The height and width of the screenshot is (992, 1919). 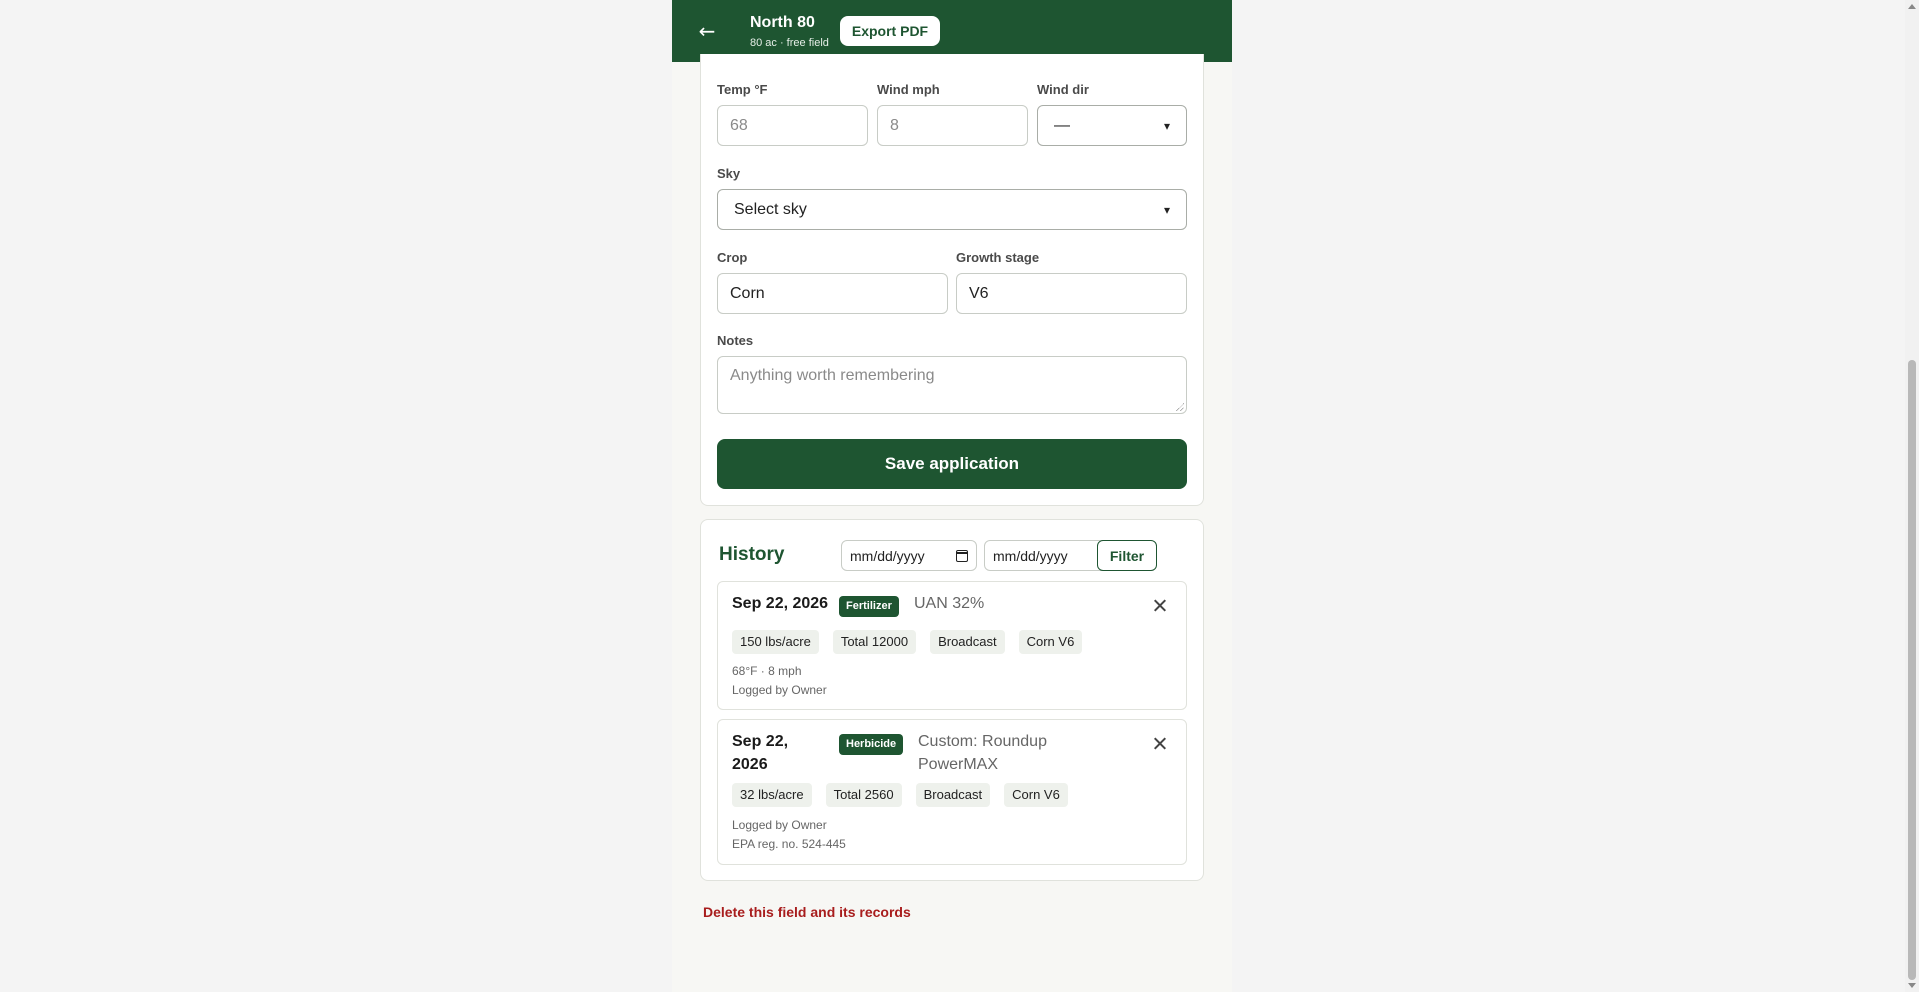 What do you see at coordinates (952, 209) in the screenshot?
I see `sky-select: Select sky ▾` at bounding box center [952, 209].